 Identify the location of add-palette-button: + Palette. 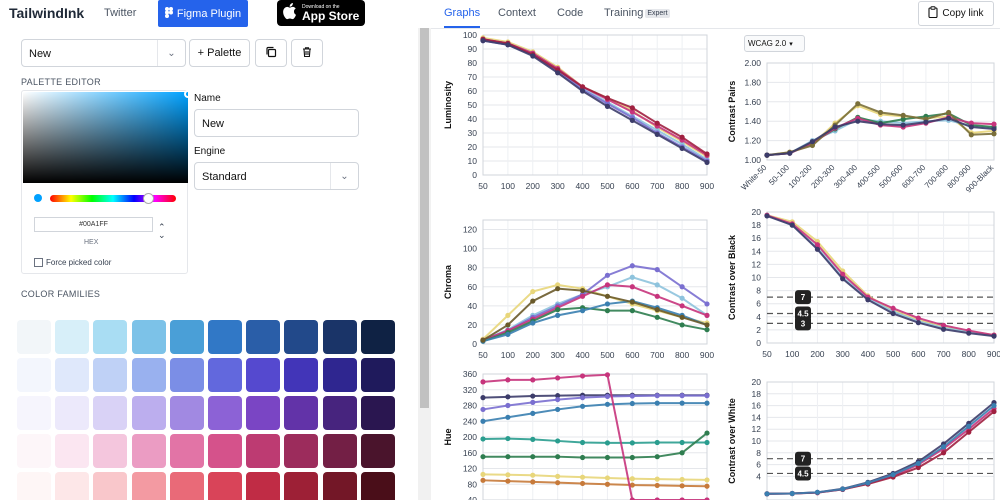
(219, 53).